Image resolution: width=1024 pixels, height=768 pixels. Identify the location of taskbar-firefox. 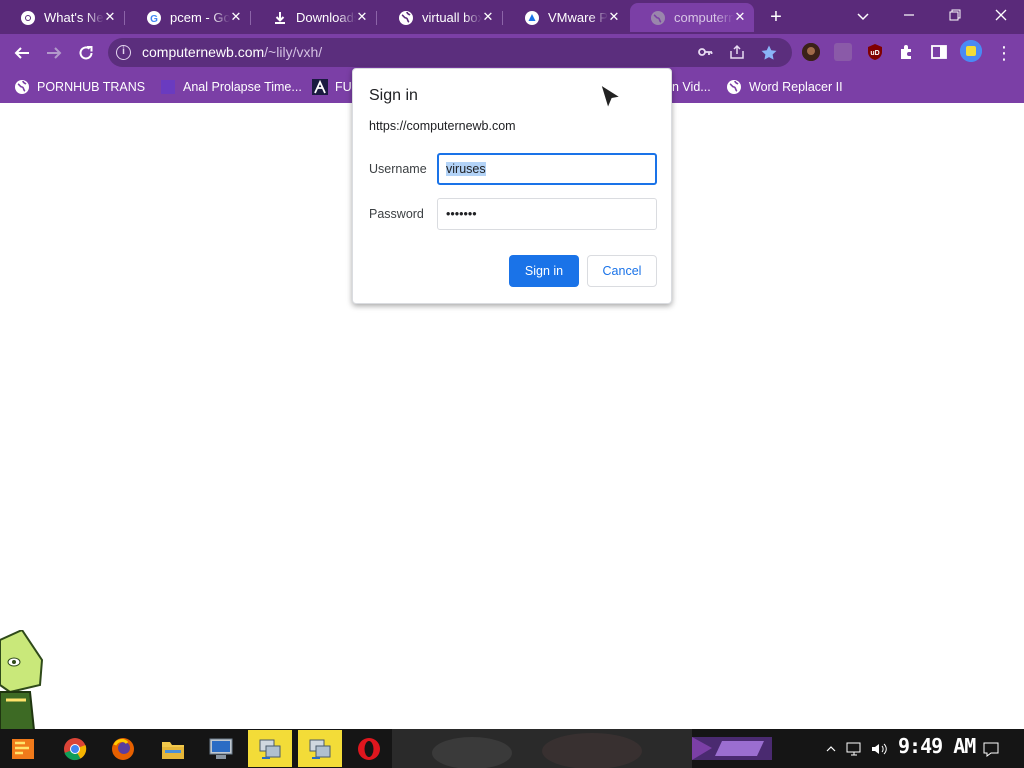
(123, 748).